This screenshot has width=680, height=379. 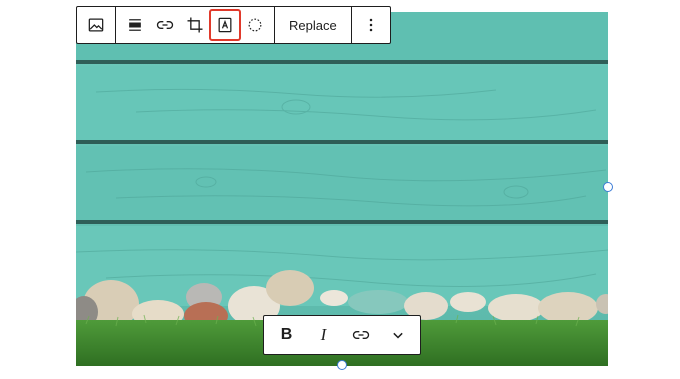 What do you see at coordinates (342, 365) in the screenshot?
I see `resize-handle-bottom` at bounding box center [342, 365].